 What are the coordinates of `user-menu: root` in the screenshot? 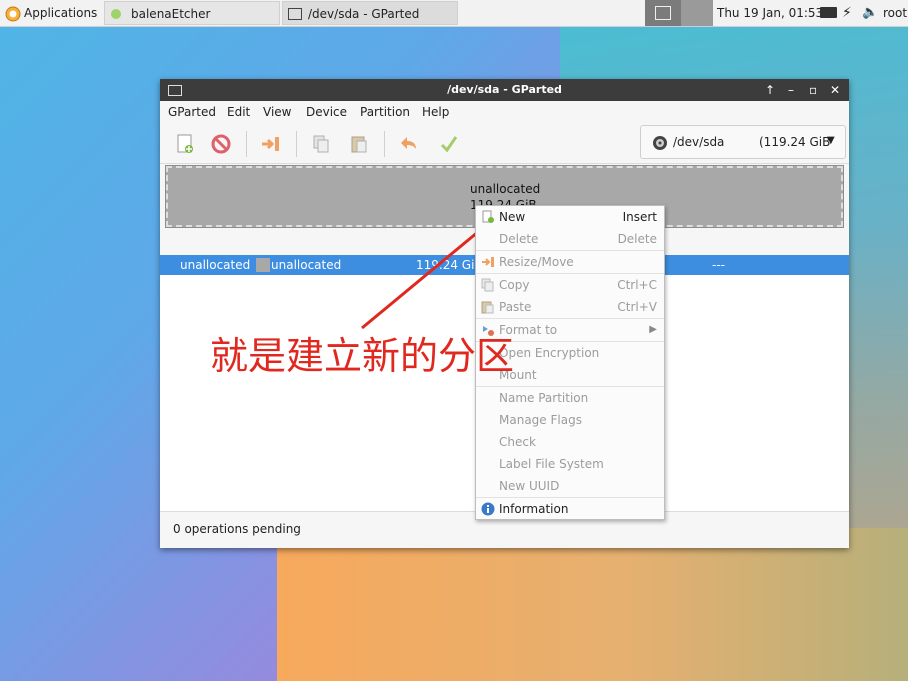 It's located at (895, 13).